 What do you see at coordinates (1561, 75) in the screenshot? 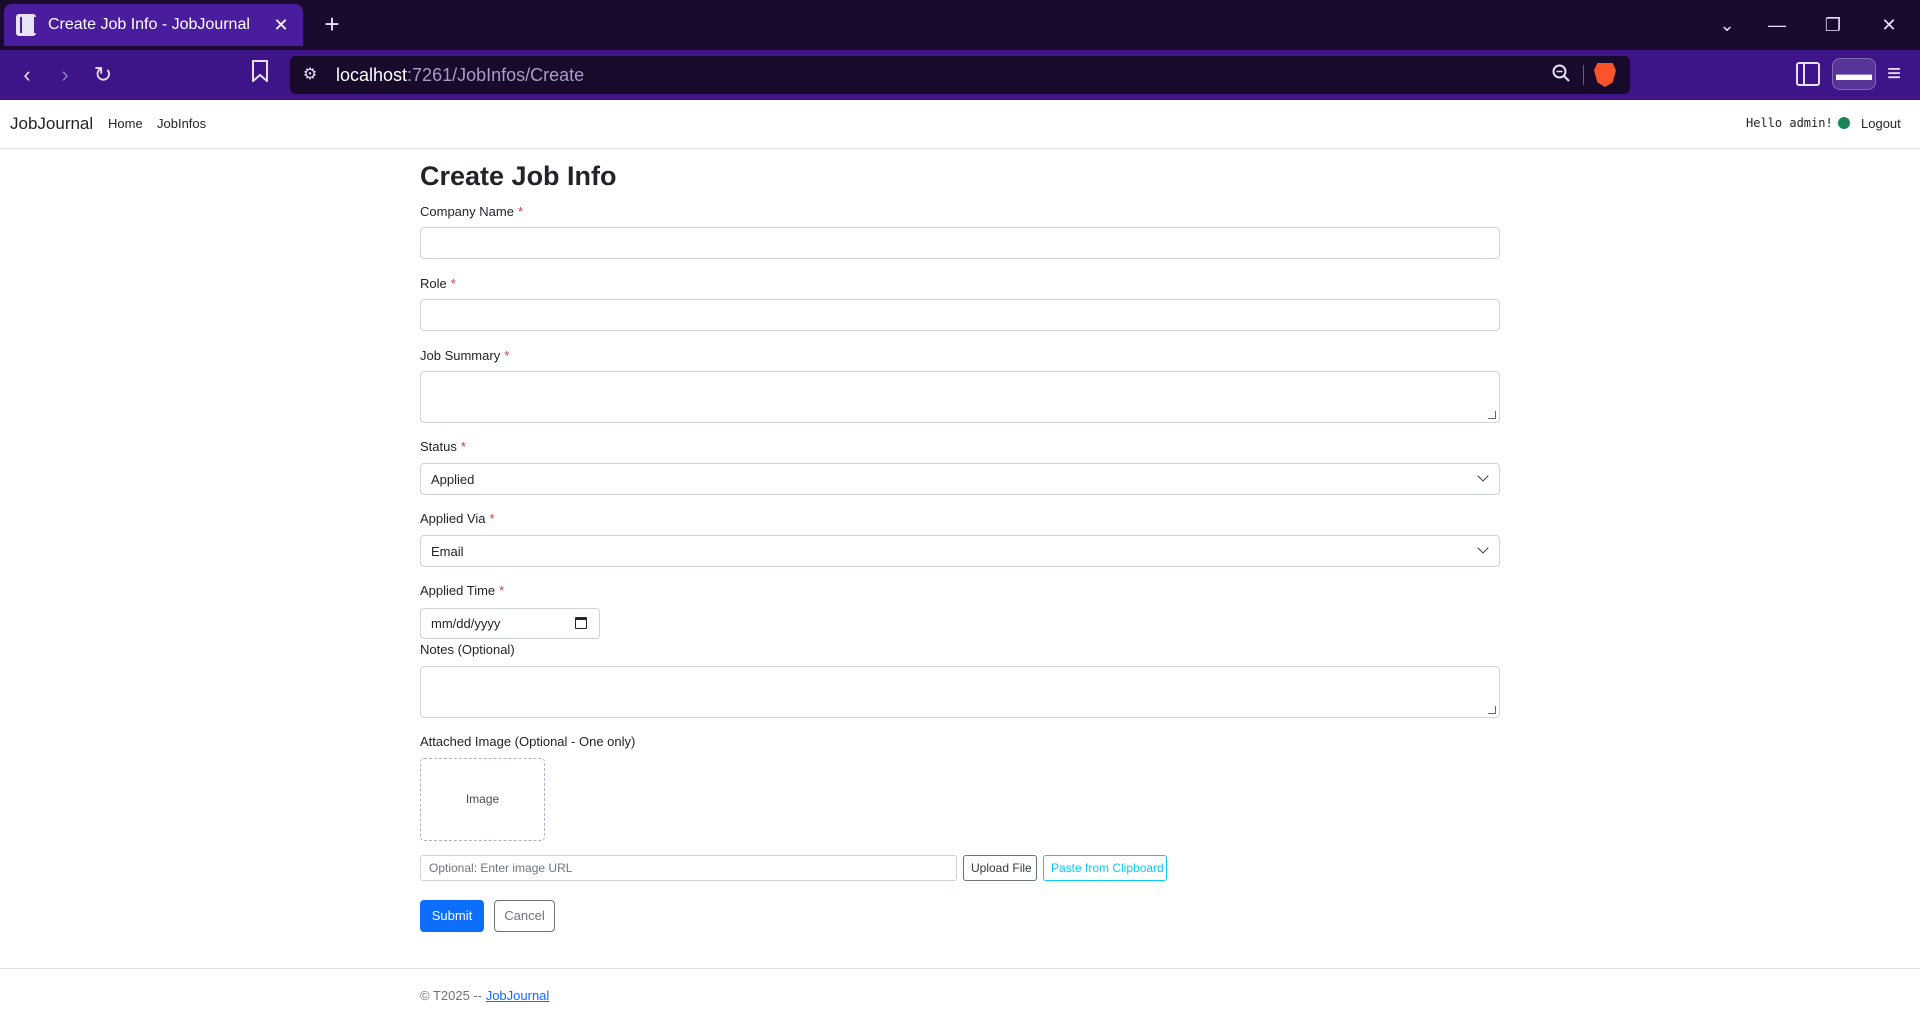
I see `zoom-icon` at bounding box center [1561, 75].